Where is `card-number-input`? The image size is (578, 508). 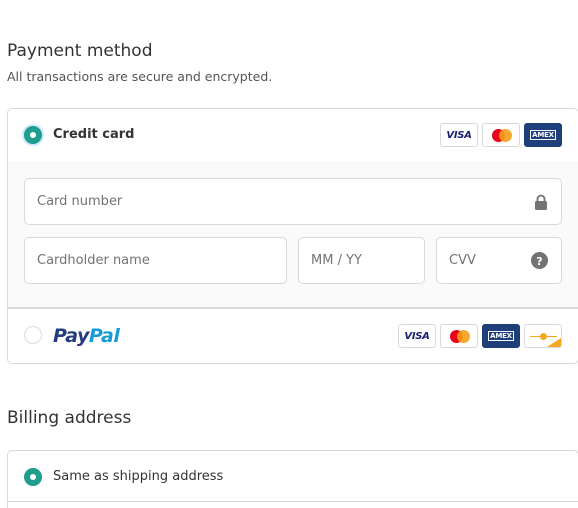 card-number-input is located at coordinates (293, 201).